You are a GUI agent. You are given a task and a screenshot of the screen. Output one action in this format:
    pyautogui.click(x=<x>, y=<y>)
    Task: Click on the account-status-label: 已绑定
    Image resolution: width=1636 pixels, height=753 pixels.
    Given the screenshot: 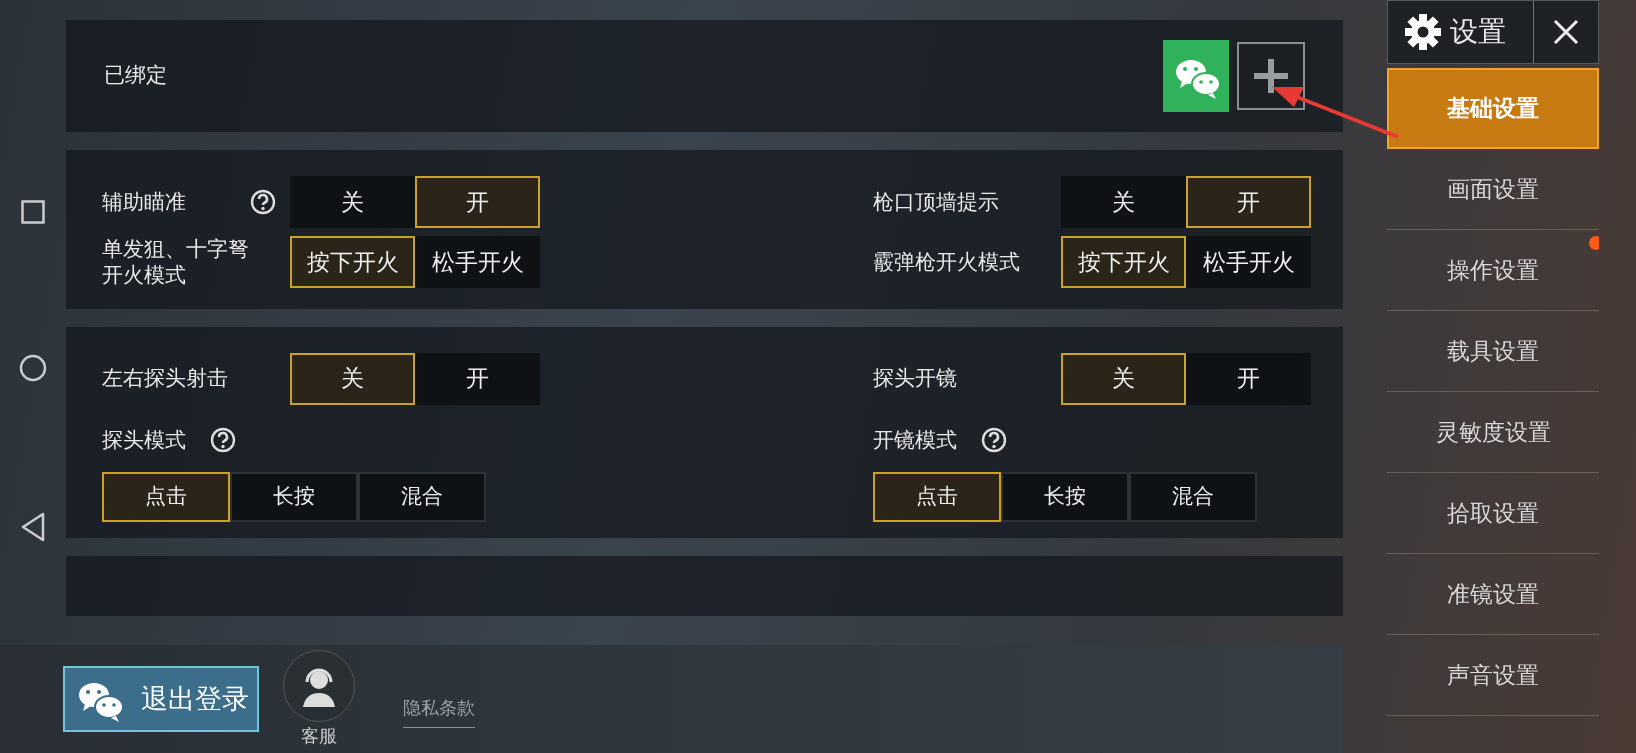 What is the action you would take?
    pyautogui.click(x=136, y=76)
    